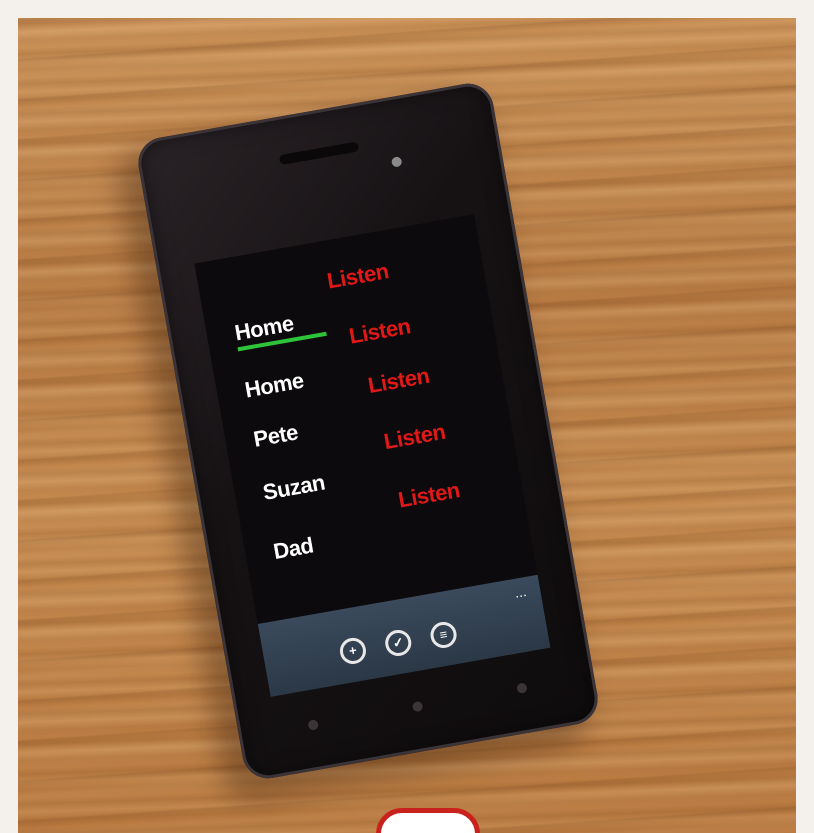 The width and height of the screenshot is (814, 833). I want to click on check-icon: ✓, so click(398, 643).